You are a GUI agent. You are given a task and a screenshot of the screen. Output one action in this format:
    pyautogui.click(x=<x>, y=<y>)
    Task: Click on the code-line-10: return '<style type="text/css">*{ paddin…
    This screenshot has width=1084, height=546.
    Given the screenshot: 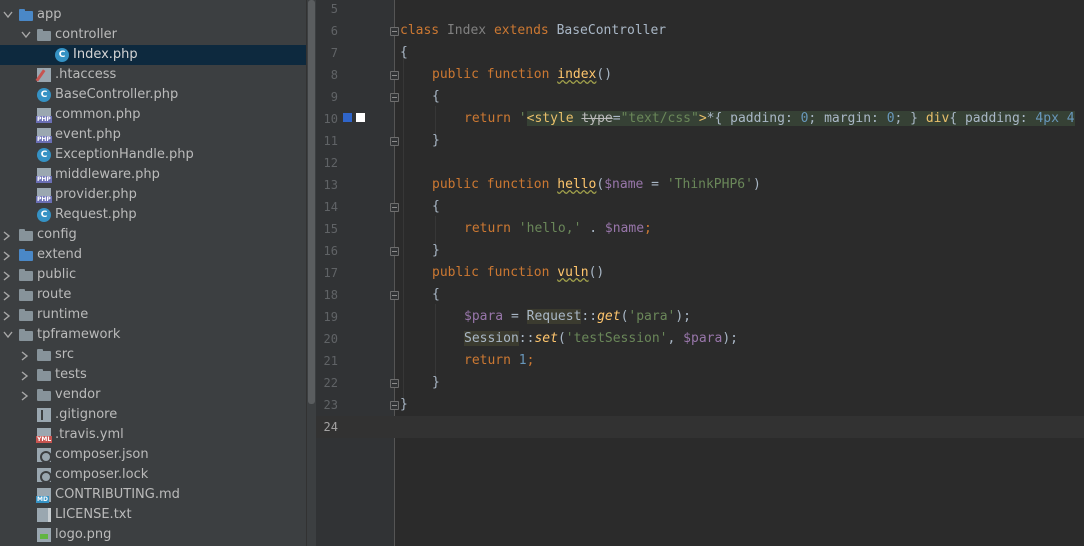 What is the action you would take?
    pyautogui.click(x=769, y=119)
    